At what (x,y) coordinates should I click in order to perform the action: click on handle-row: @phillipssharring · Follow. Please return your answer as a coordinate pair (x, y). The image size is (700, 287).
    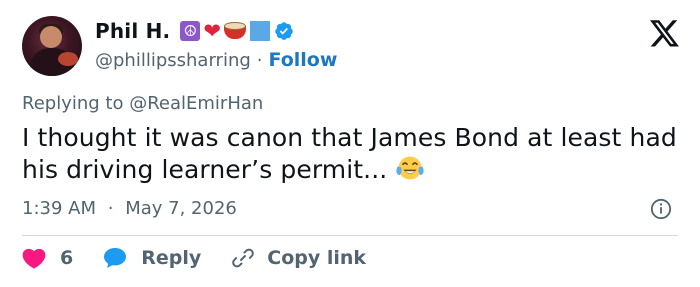
    Looking at the image, I should click on (216, 60).